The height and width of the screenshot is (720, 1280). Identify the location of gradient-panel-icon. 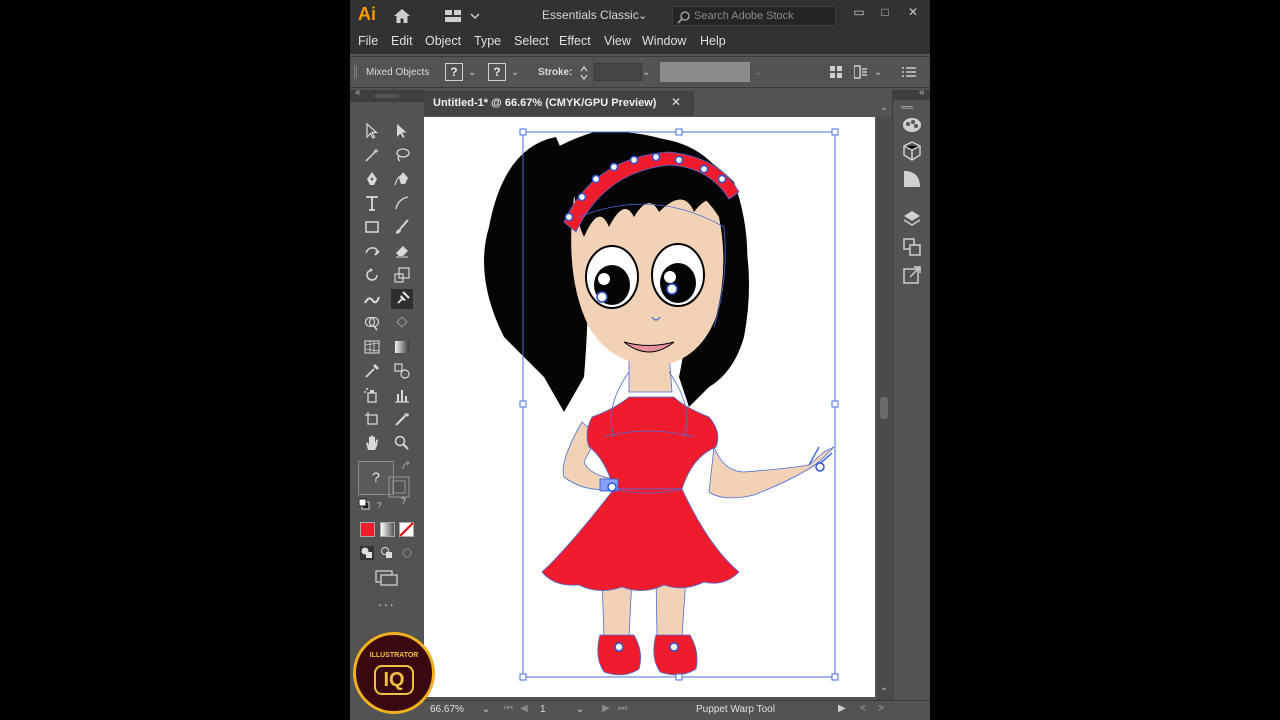
(912, 179).